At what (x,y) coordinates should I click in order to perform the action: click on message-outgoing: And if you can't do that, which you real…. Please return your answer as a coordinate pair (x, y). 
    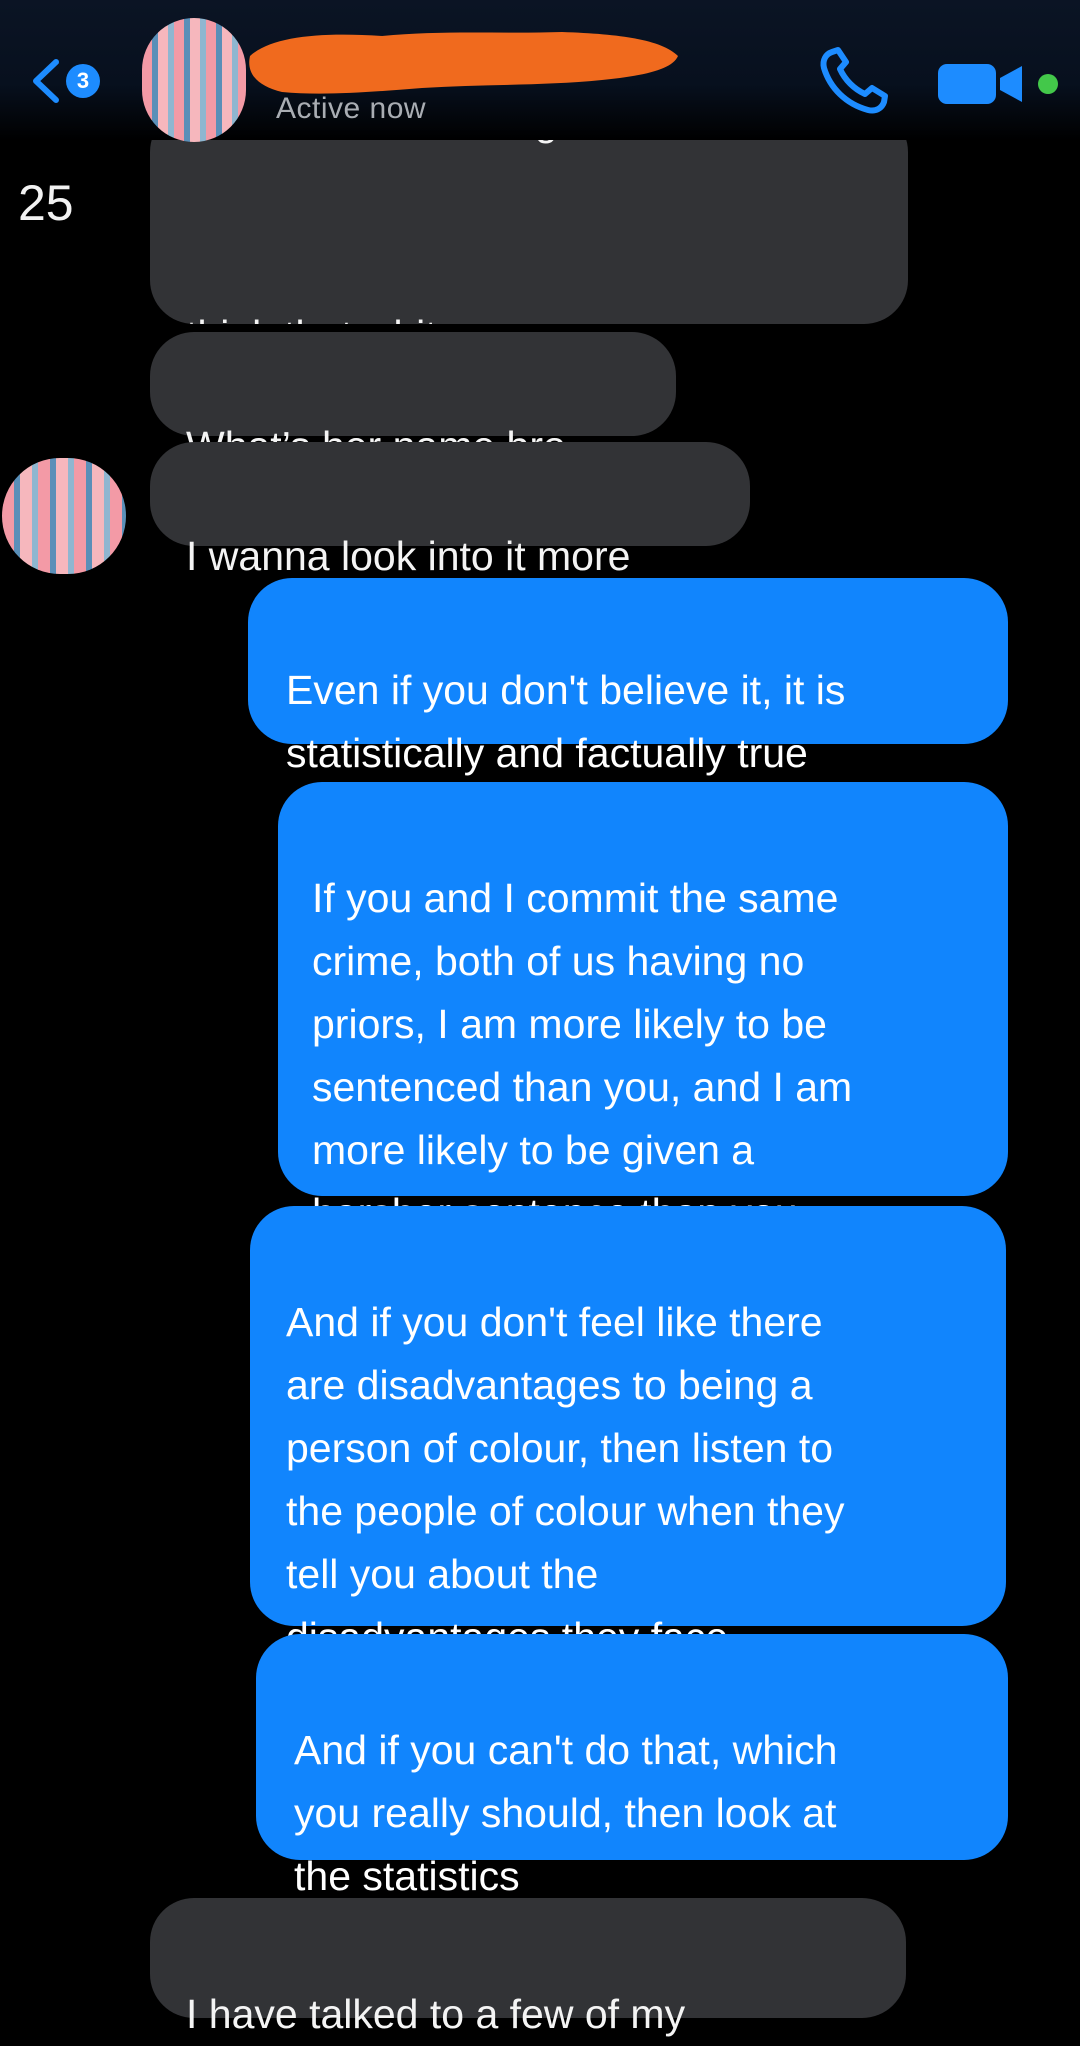
    Looking at the image, I should click on (632, 1766).